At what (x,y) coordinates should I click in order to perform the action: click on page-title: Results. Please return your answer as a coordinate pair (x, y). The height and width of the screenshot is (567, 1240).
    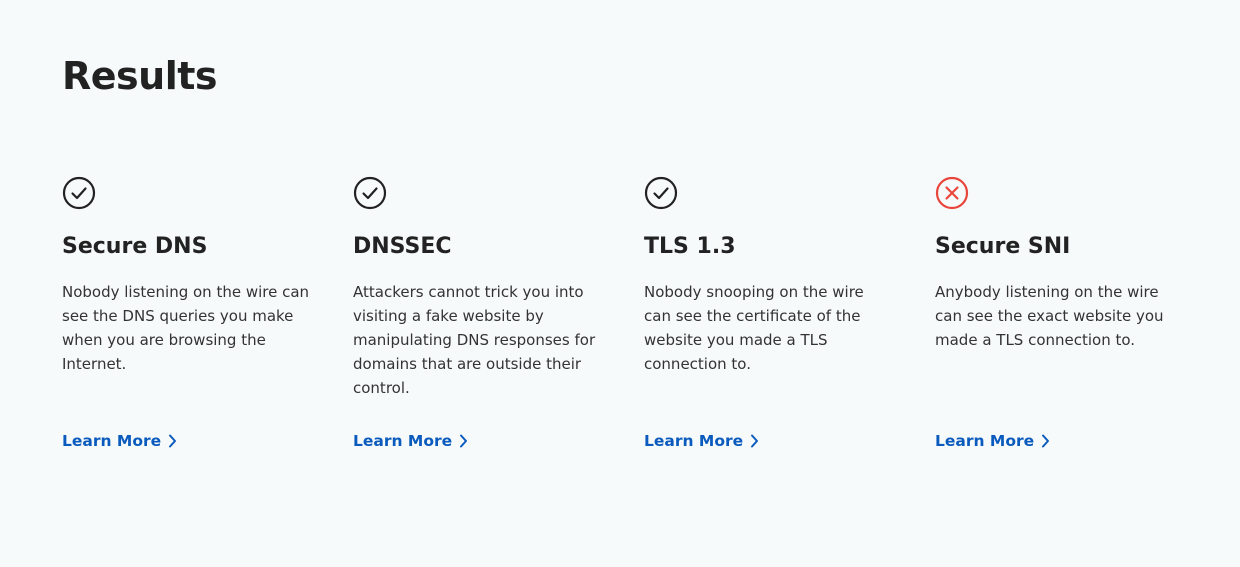
    Looking at the image, I should click on (140, 76).